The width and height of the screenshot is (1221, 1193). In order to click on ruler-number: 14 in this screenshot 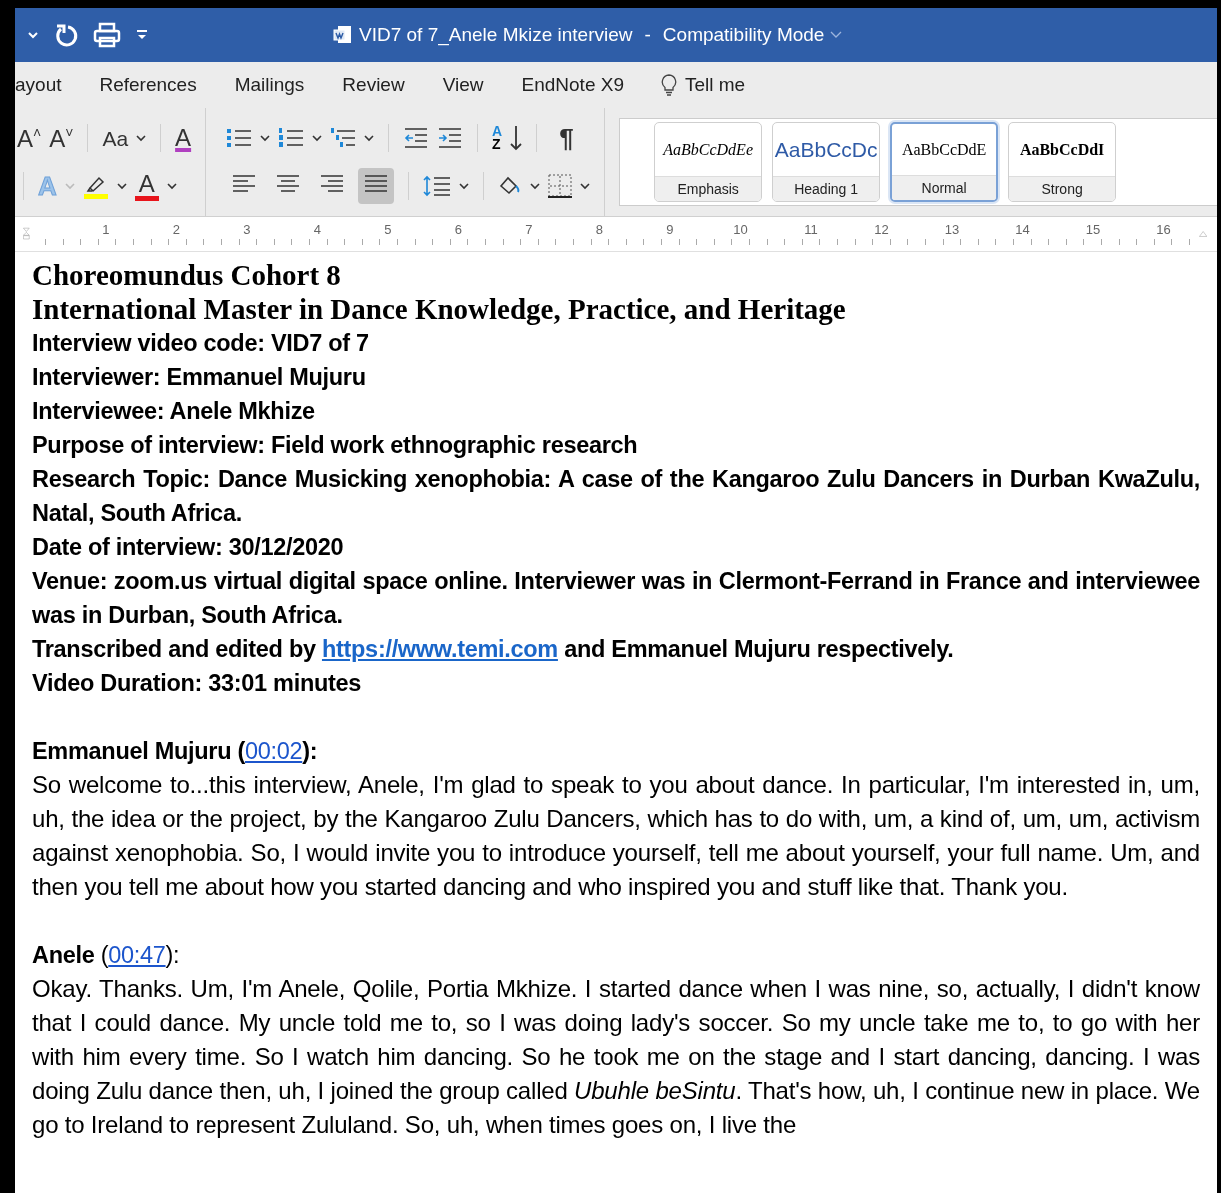, I will do `click(1022, 229)`.